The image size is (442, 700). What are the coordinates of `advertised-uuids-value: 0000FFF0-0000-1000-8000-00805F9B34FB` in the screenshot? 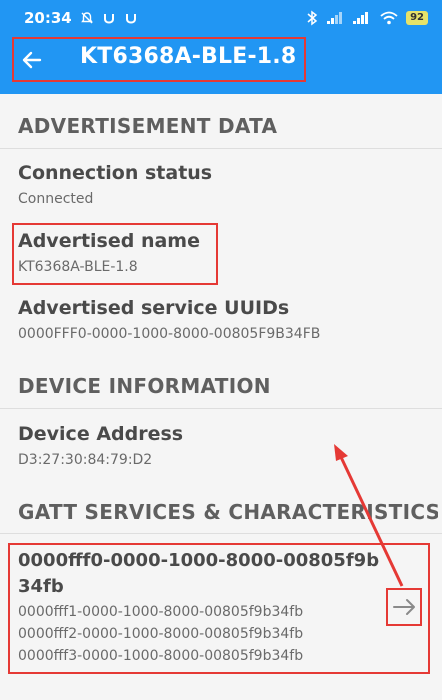 It's located at (169, 334).